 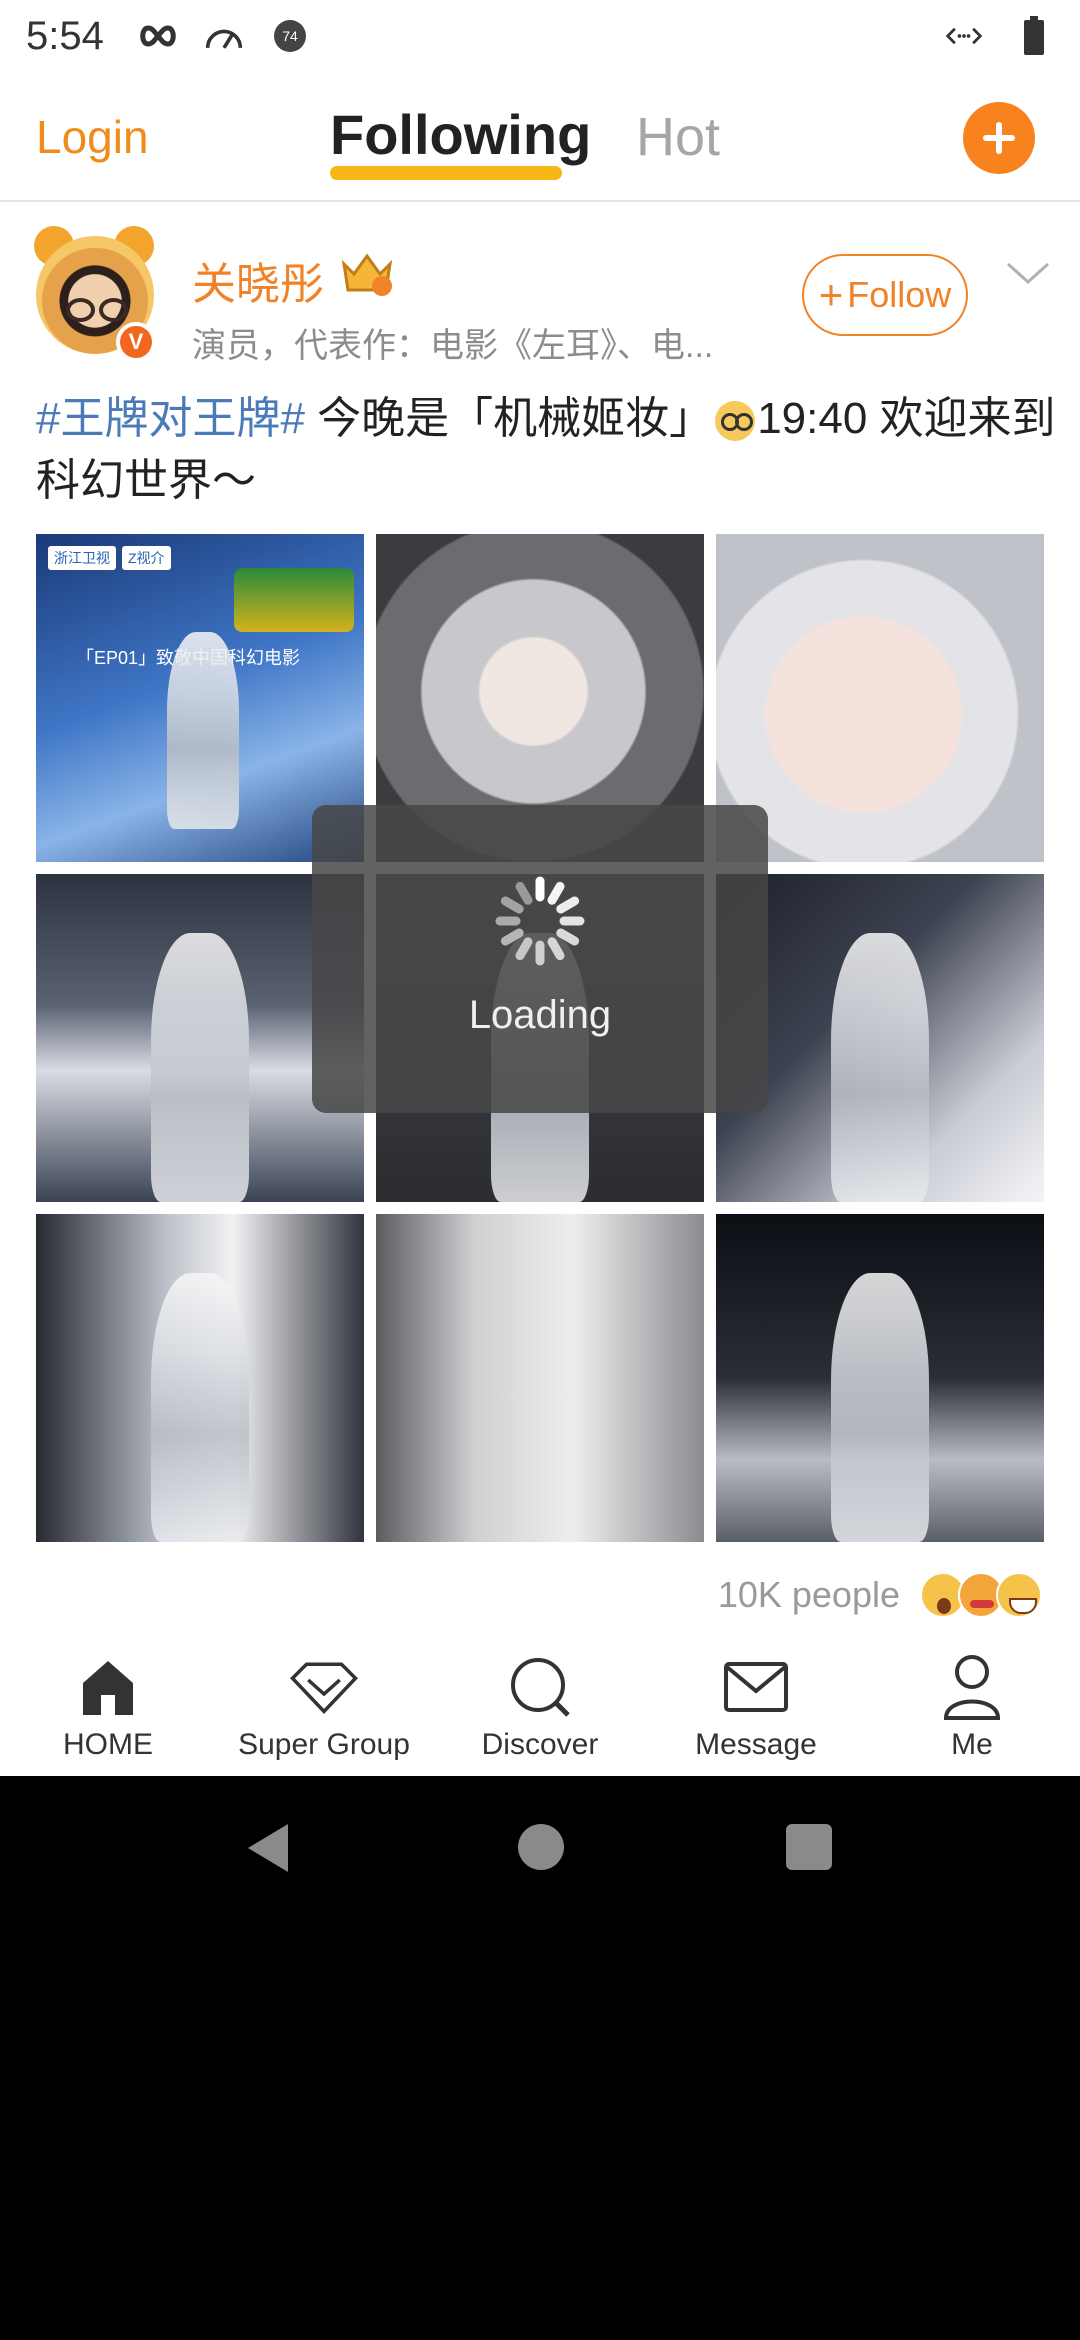 I want to click on post-text: #王牌对王牌# 今晚是「机械姬妆」 19:40 欢迎来到科幻世界～, so click(x=546, y=450).